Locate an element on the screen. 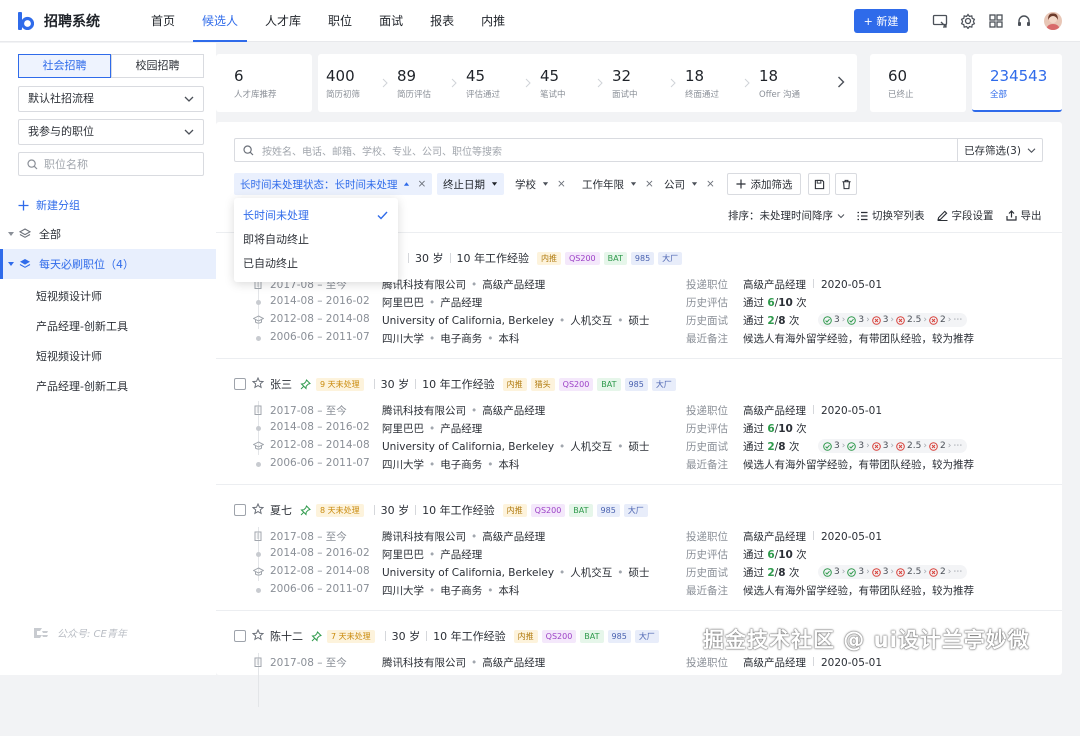  new-group-button: 新建分组 is located at coordinates (49, 205).